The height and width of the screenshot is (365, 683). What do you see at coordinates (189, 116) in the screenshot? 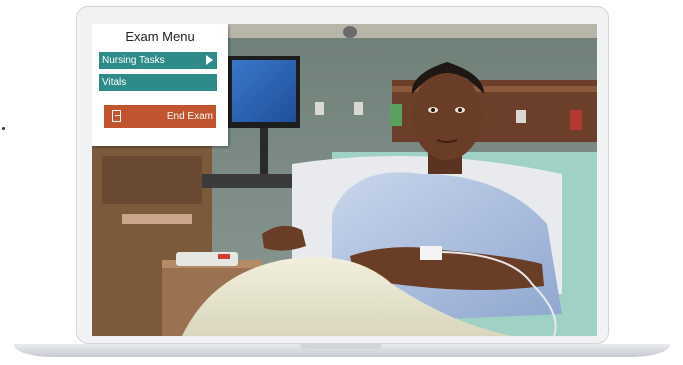
I see `end-exam-label: End Exam` at bounding box center [189, 116].